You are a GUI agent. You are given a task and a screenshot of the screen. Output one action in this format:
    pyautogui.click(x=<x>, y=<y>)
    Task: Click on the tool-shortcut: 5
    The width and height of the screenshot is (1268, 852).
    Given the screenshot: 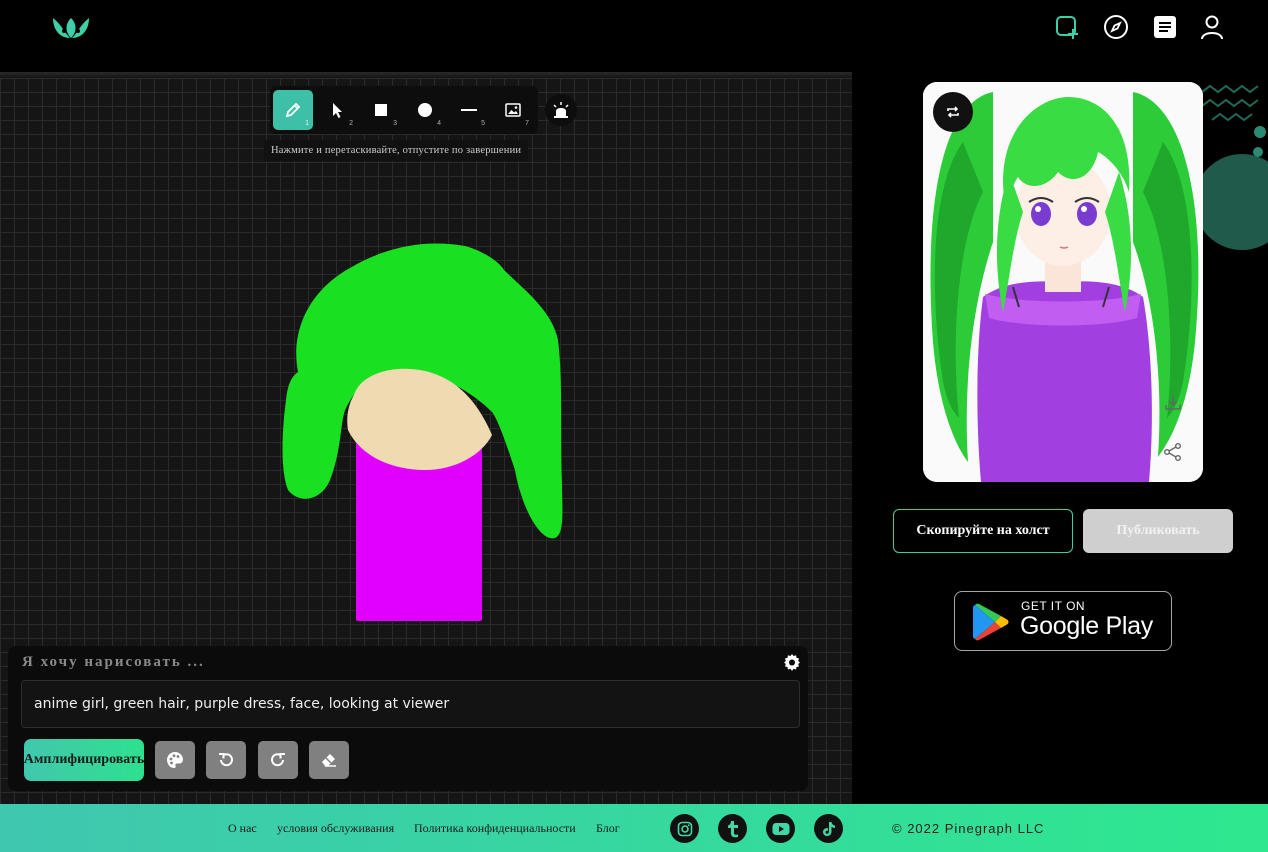 What is the action you would take?
    pyautogui.click(x=483, y=123)
    